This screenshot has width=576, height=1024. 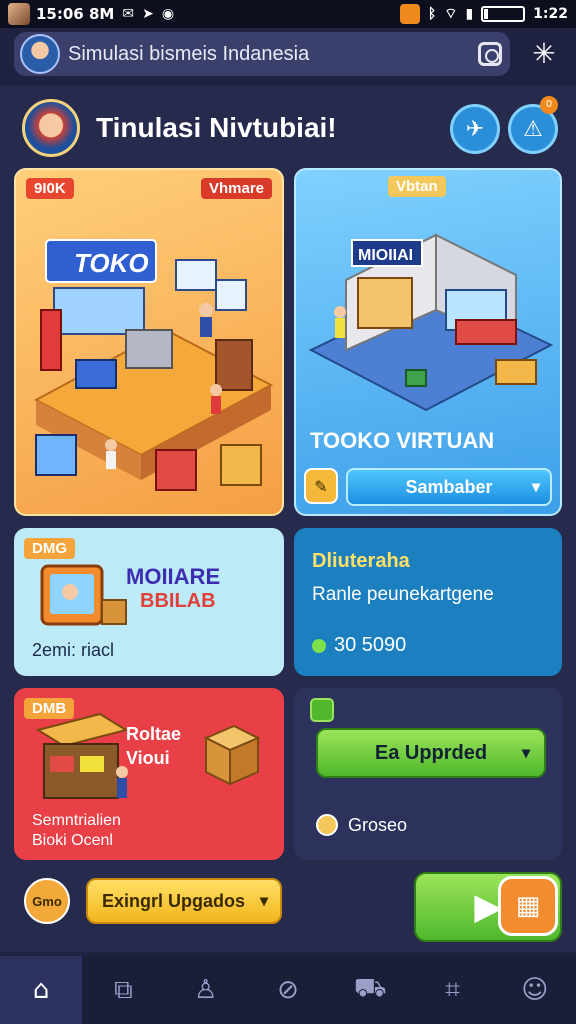 What do you see at coordinates (153, 365) in the screenshot?
I see `store-illustration: TOKO` at bounding box center [153, 365].